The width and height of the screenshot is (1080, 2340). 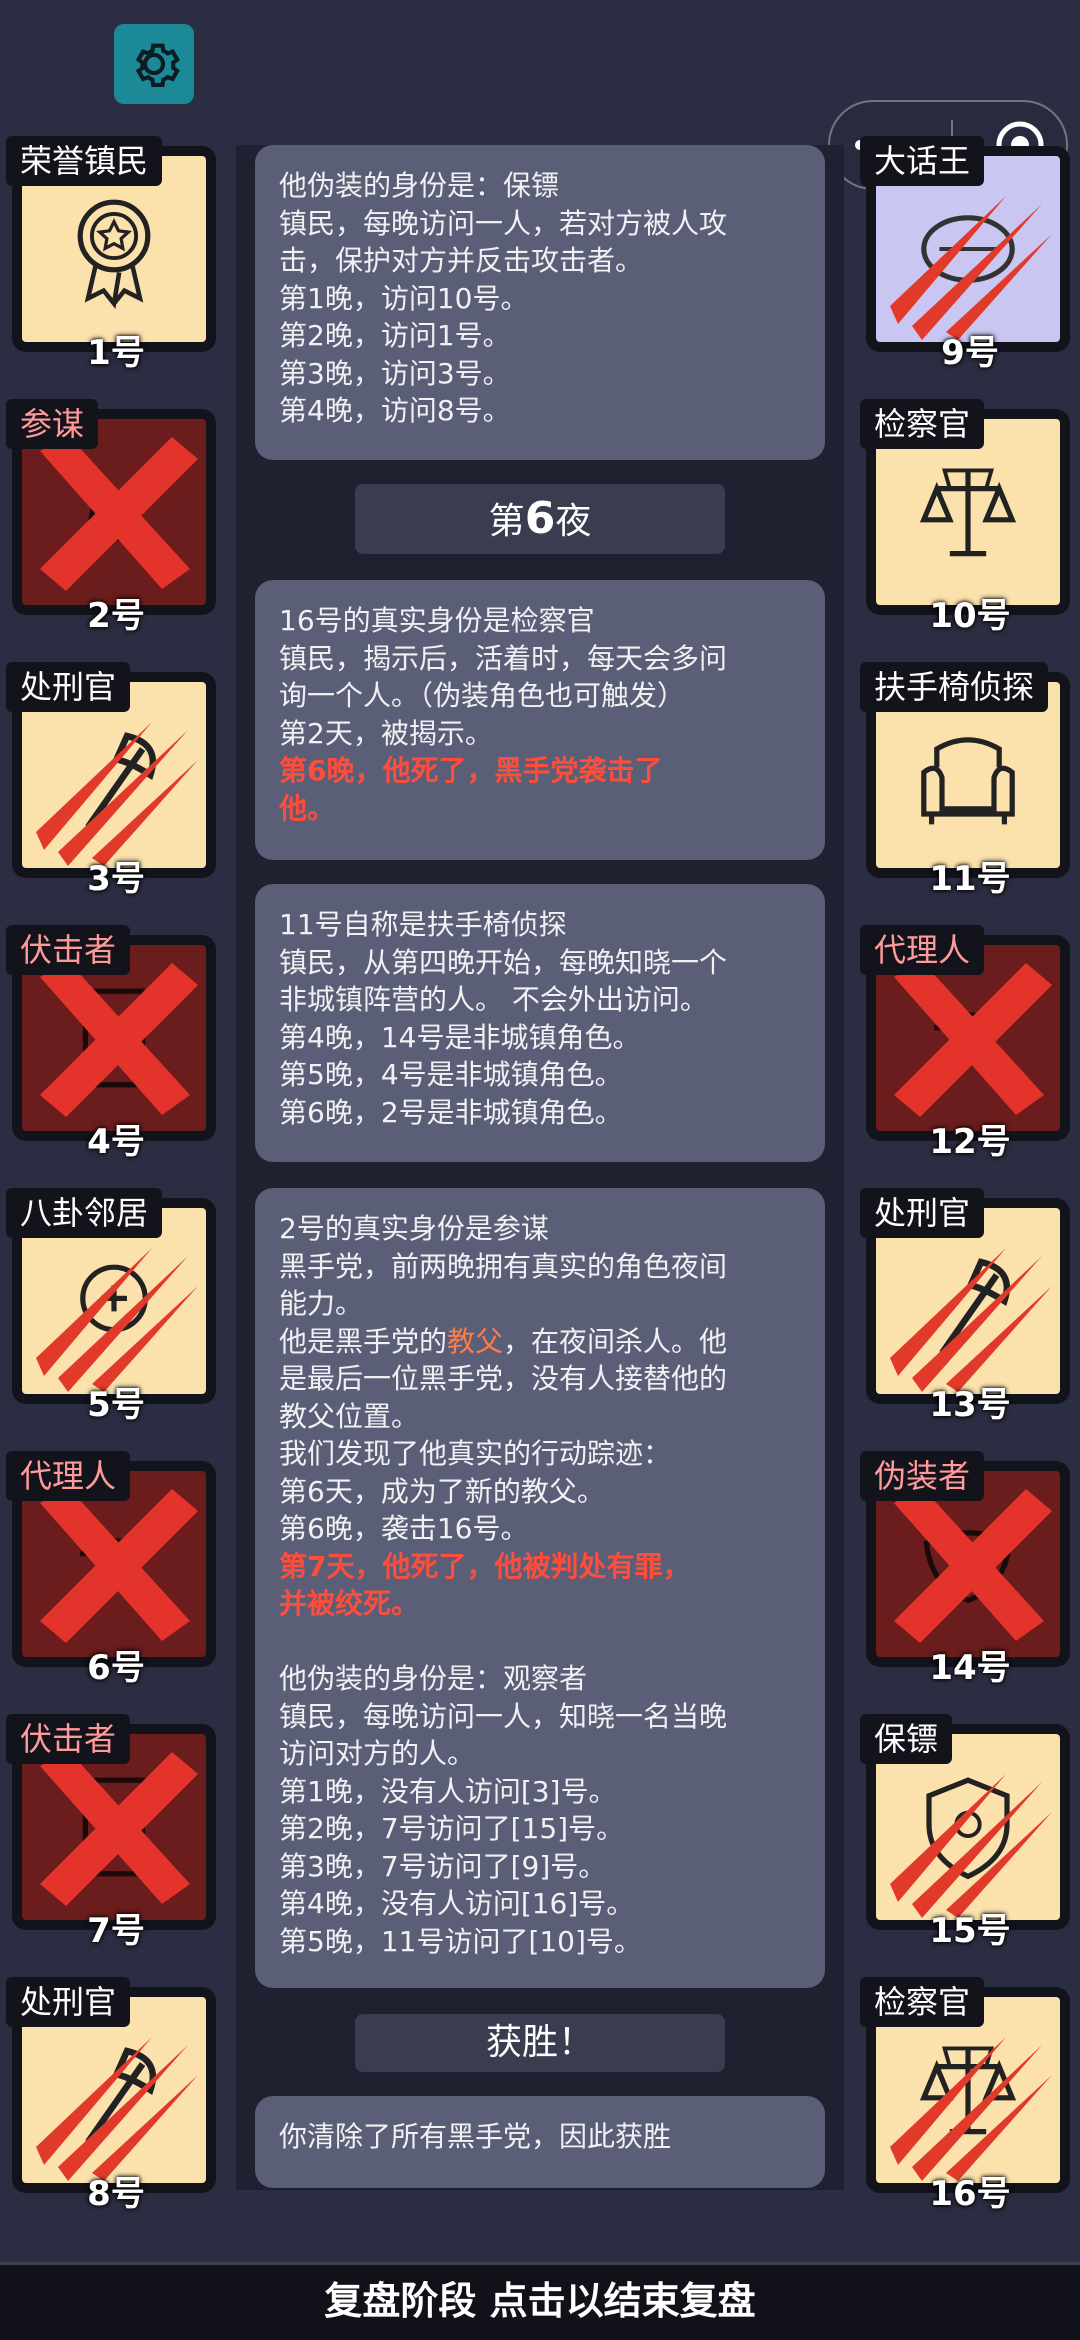 I want to click on player-card-14: 伪装者 14号, so click(x=965, y=1551).